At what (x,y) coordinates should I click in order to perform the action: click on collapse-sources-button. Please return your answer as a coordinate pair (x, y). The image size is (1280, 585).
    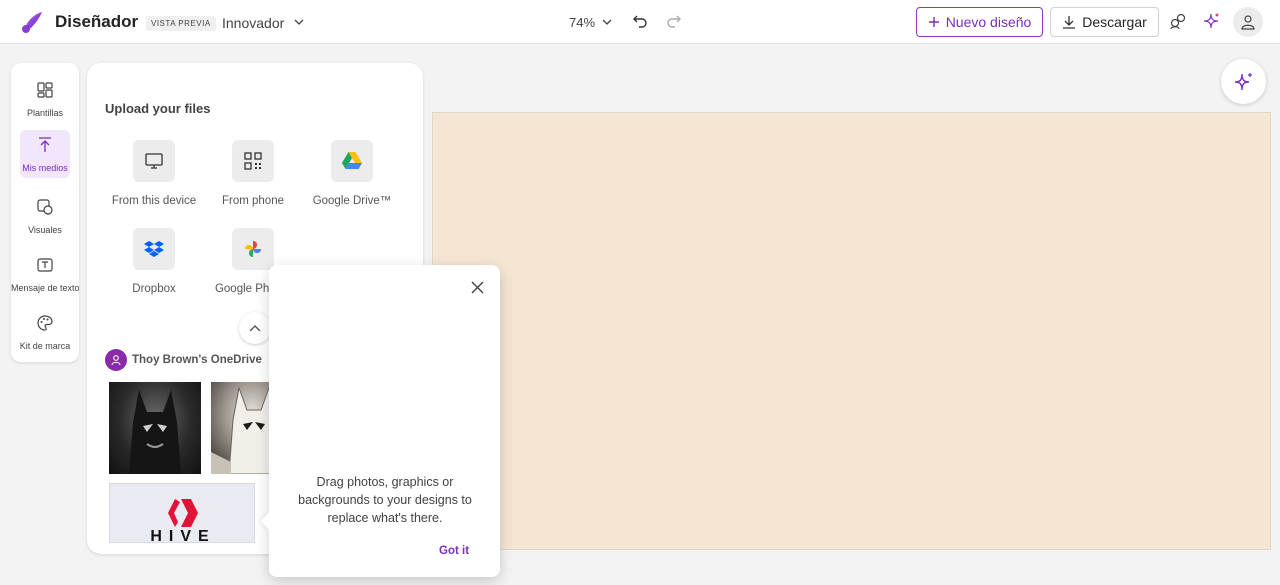
    Looking at the image, I should click on (255, 328).